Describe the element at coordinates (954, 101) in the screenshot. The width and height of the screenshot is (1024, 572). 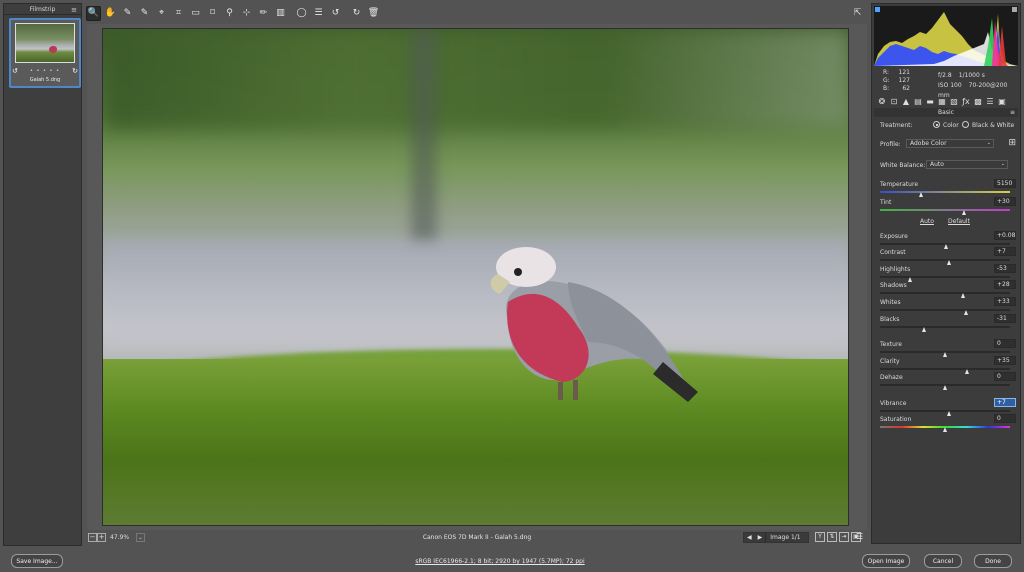
I see `transform-tab-icon: ▧` at that location.